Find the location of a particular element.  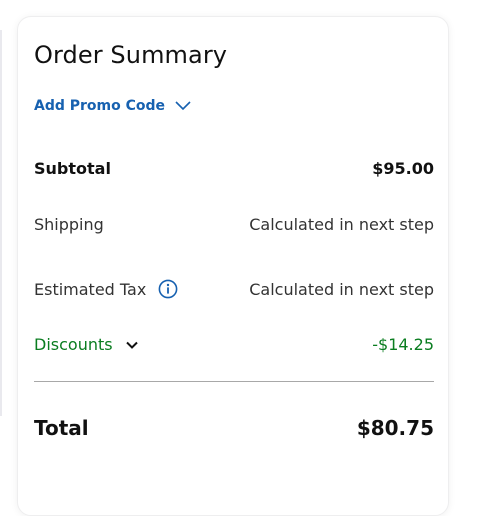

shipping-label: Shipping is located at coordinates (69, 224).